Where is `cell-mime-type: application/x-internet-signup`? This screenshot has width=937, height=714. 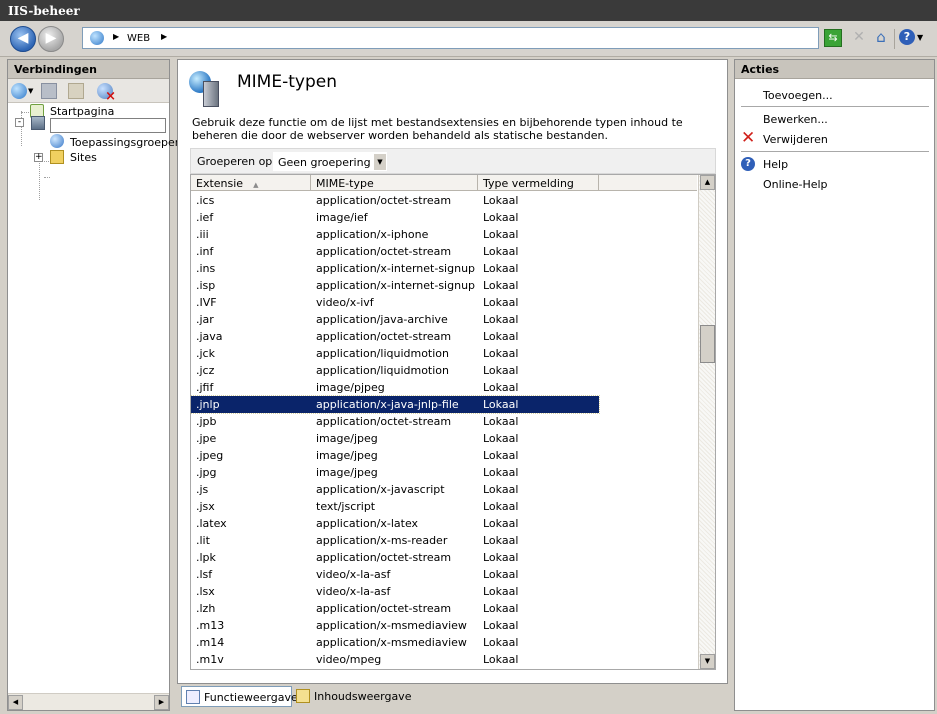 cell-mime-type: application/x-internet-signup is located at coordinates (396, 268).